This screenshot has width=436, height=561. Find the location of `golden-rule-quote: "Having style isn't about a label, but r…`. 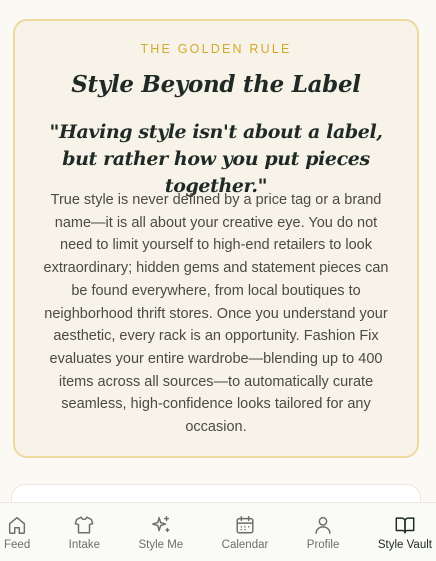

golden-rule-quote: "Having style isn't about a label, but r… is located at coordinates (216, 159).